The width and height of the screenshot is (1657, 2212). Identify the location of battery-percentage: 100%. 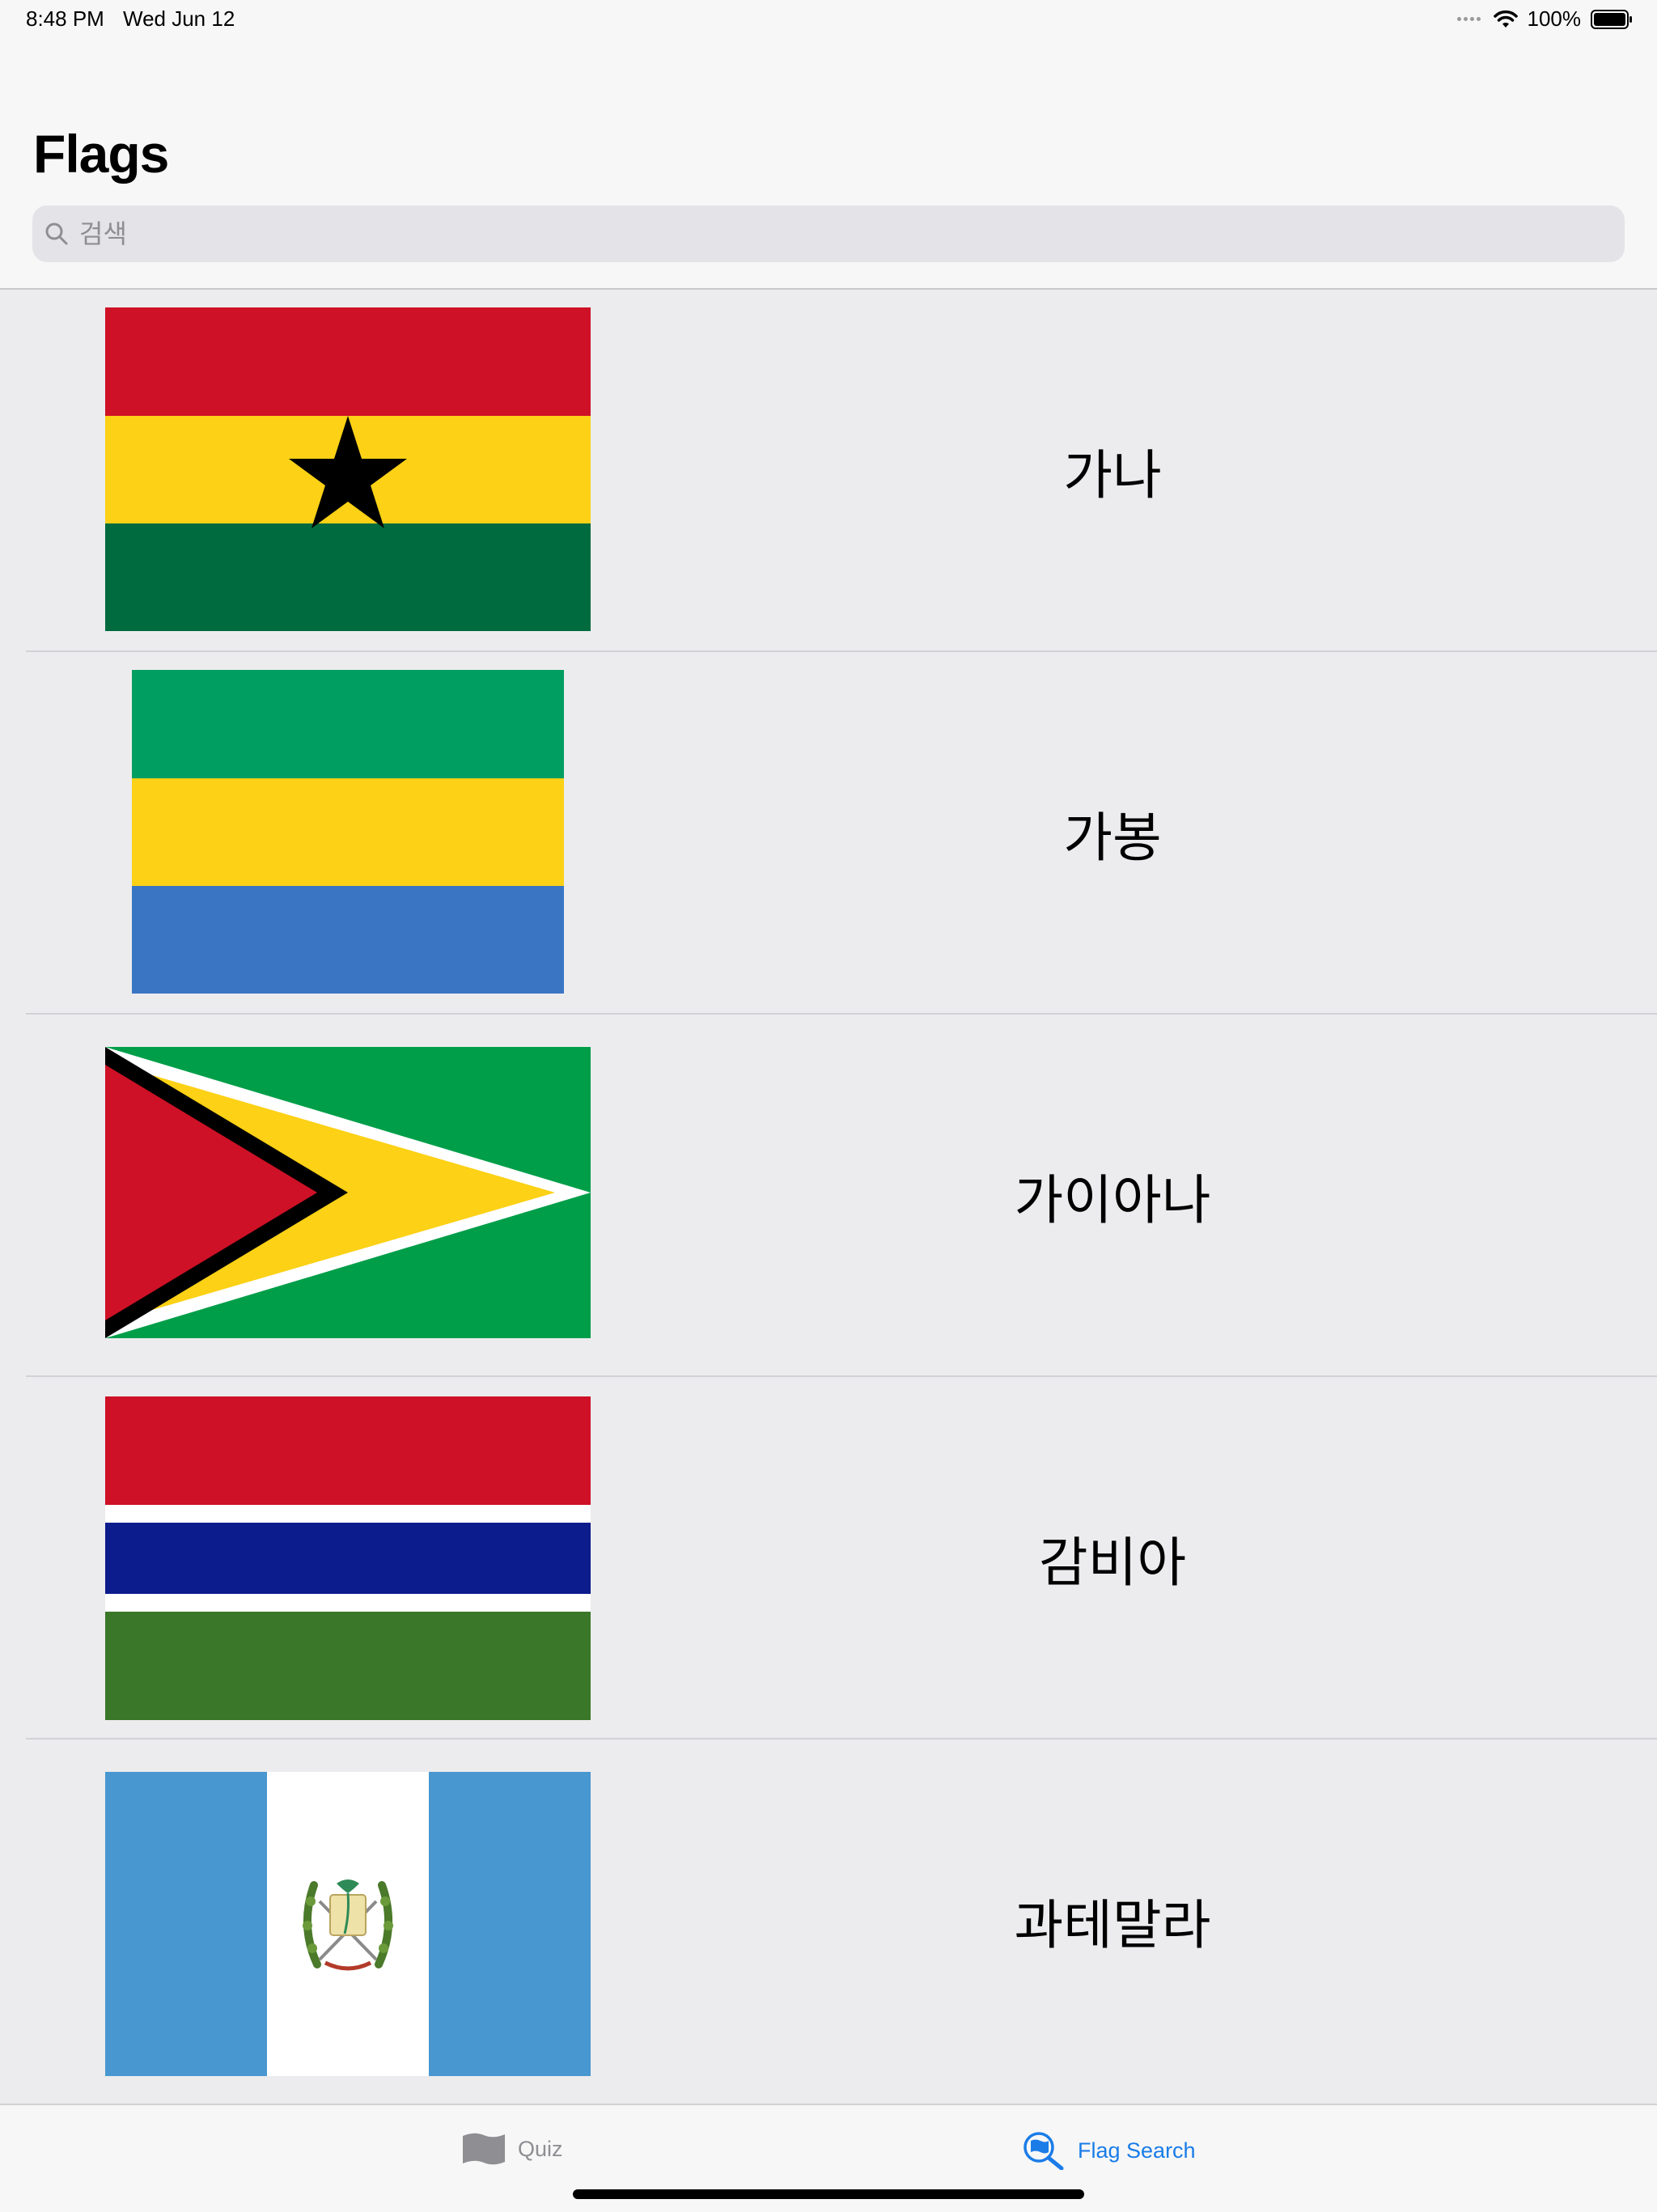
(1554, 18).